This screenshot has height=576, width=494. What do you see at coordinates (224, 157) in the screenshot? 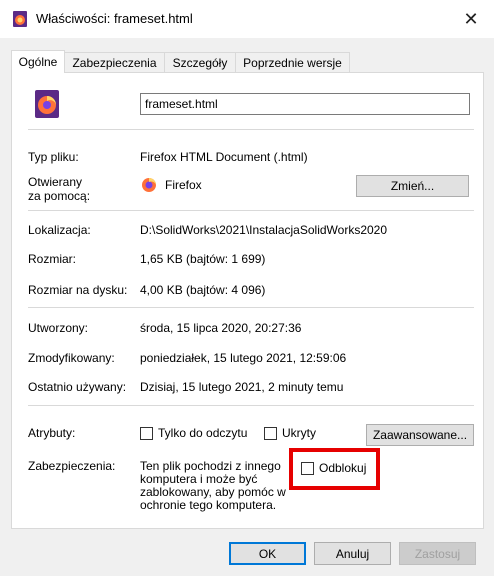
I see `file-type-value: Firefox HTML Document (.html)` at bounding box center [224, 157].